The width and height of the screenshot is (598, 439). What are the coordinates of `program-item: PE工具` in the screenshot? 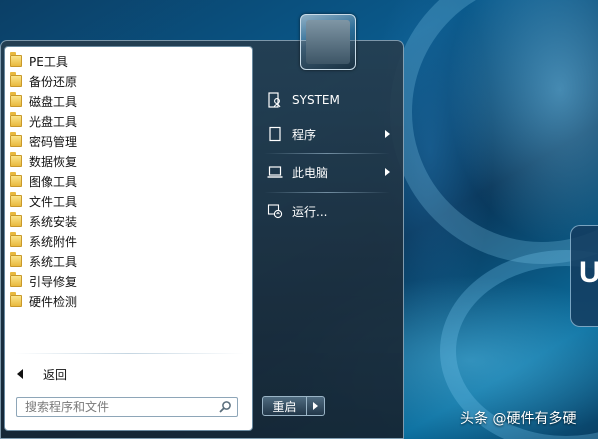 It's located at (127, 61).